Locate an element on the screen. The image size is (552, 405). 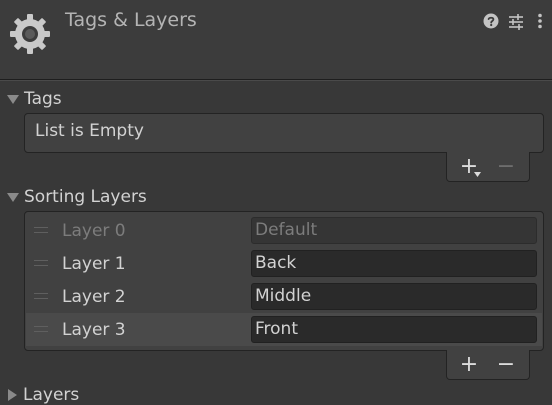
plus-icon: + is located at coordinates (469, 364).